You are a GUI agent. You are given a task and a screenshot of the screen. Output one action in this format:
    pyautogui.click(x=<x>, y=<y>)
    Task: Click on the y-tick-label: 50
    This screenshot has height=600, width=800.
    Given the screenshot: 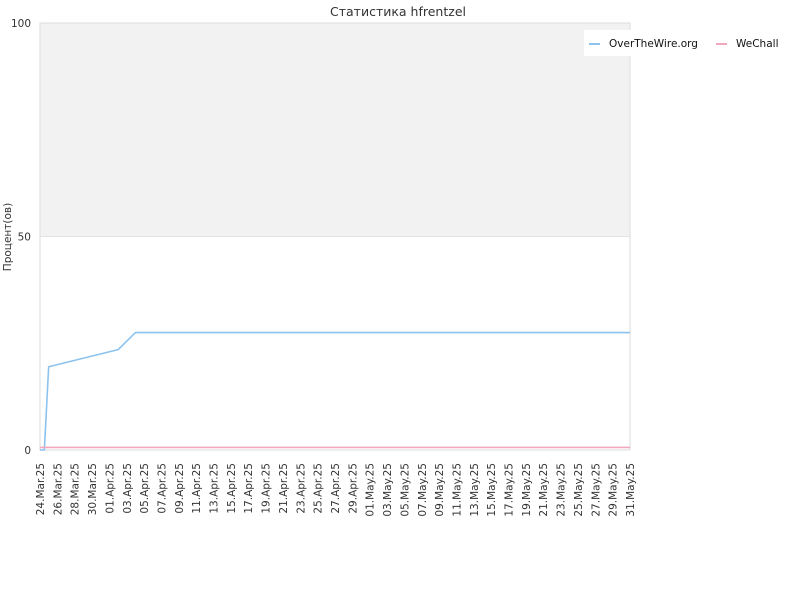 What is the action you would take?
    pyautogui.click(x=24, y=238)
    